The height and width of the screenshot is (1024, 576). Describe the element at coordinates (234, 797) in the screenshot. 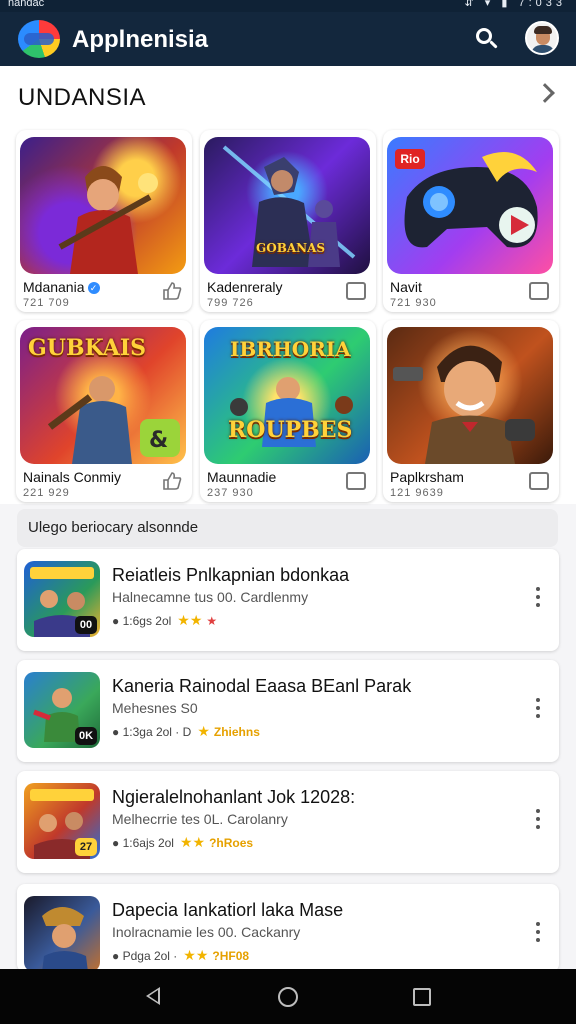

I see `list-item-title: Ngieralelnohanlant Jok 12028:` at that location.